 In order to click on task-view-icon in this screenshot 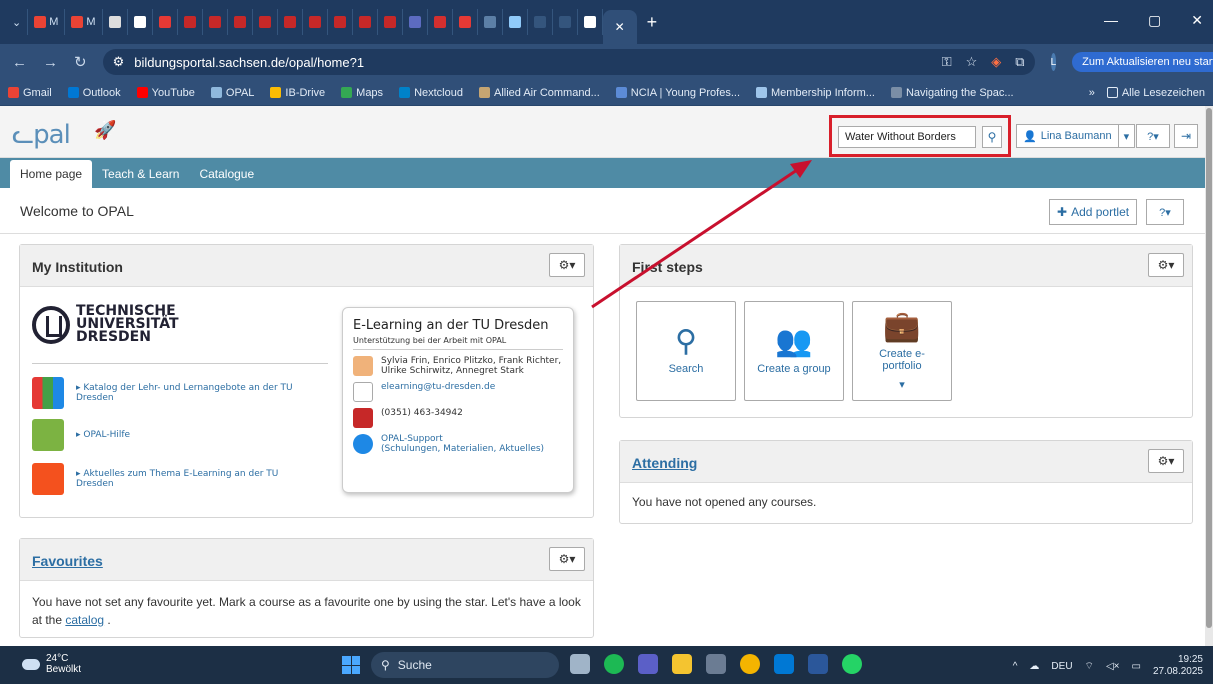, I will do `click(580, 664)`.